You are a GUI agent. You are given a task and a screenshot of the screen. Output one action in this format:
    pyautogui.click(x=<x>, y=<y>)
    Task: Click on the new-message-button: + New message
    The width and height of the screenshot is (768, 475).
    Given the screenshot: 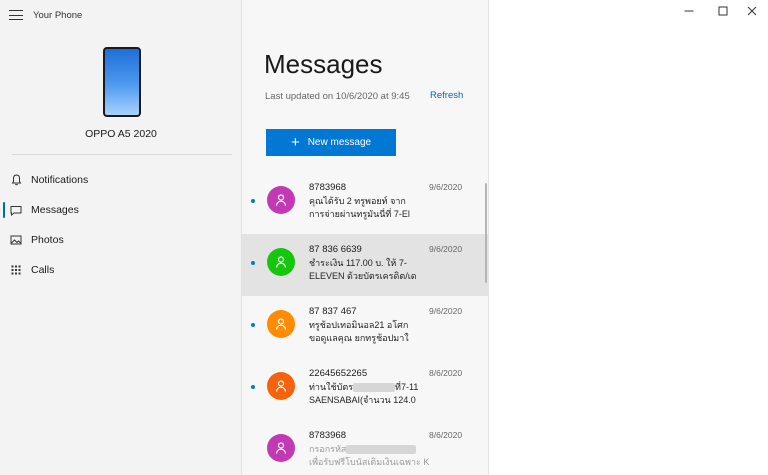 What is the action you would take?
    pyautogui.click(x=331, y=142)
    